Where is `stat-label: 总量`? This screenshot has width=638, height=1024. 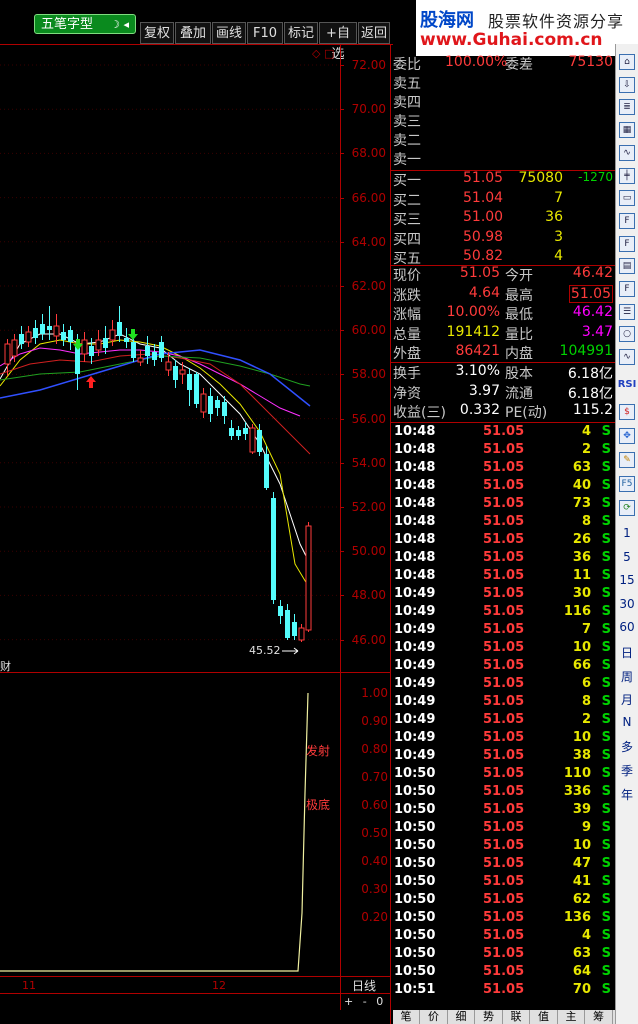
stat-label: 总量 is located at coordinates (407, 334).